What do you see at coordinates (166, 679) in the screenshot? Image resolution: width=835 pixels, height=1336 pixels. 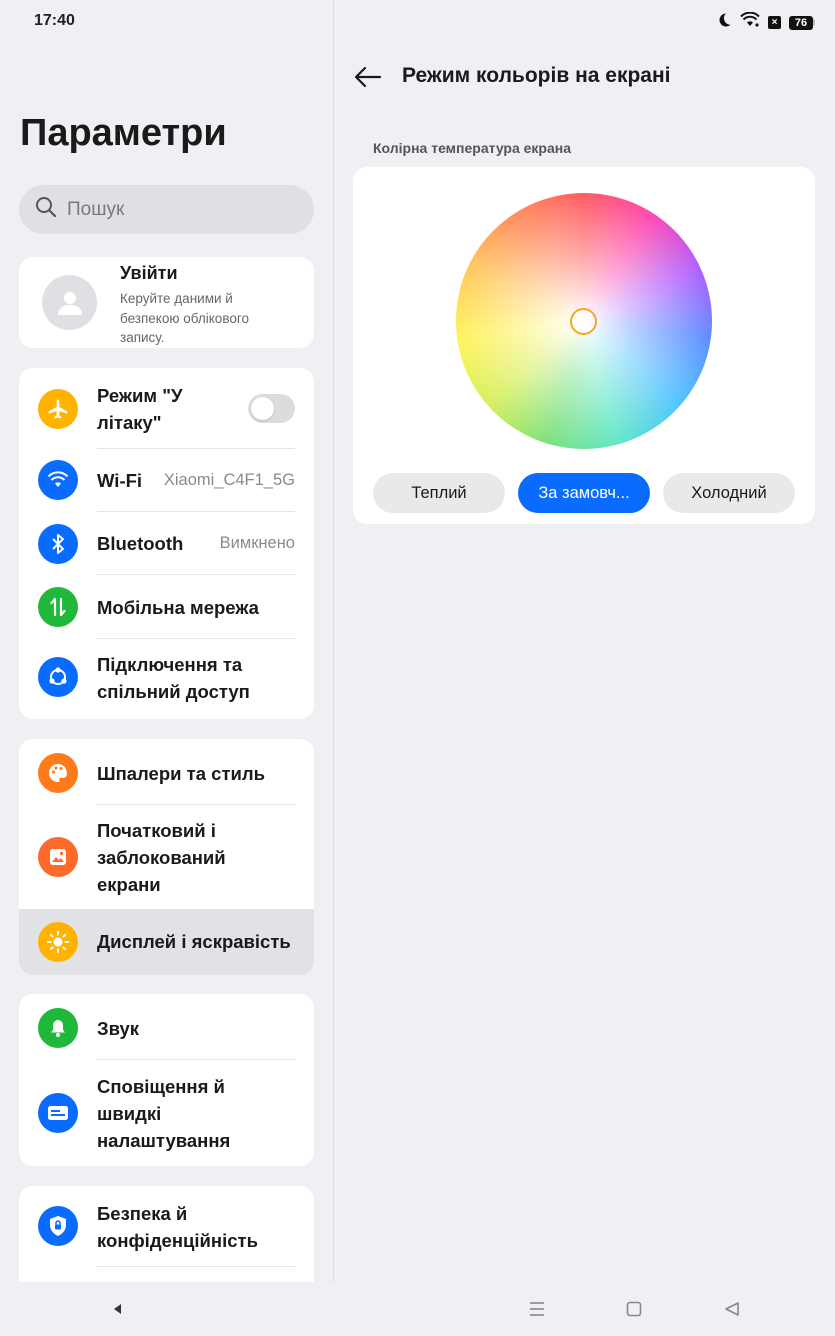 I see `sidebar-item-connection-sharing: Підключення та спільний доступ` at bounding box center [166, 679].